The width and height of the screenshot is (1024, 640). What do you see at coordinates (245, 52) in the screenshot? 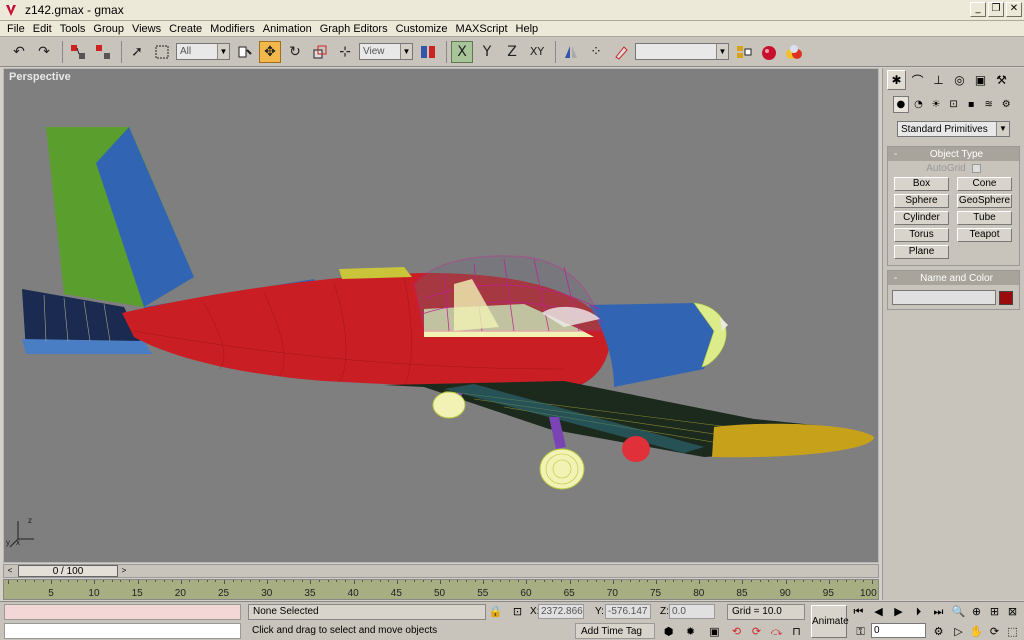
I see `select-by-name-icon` at bounding box center [245, 52].